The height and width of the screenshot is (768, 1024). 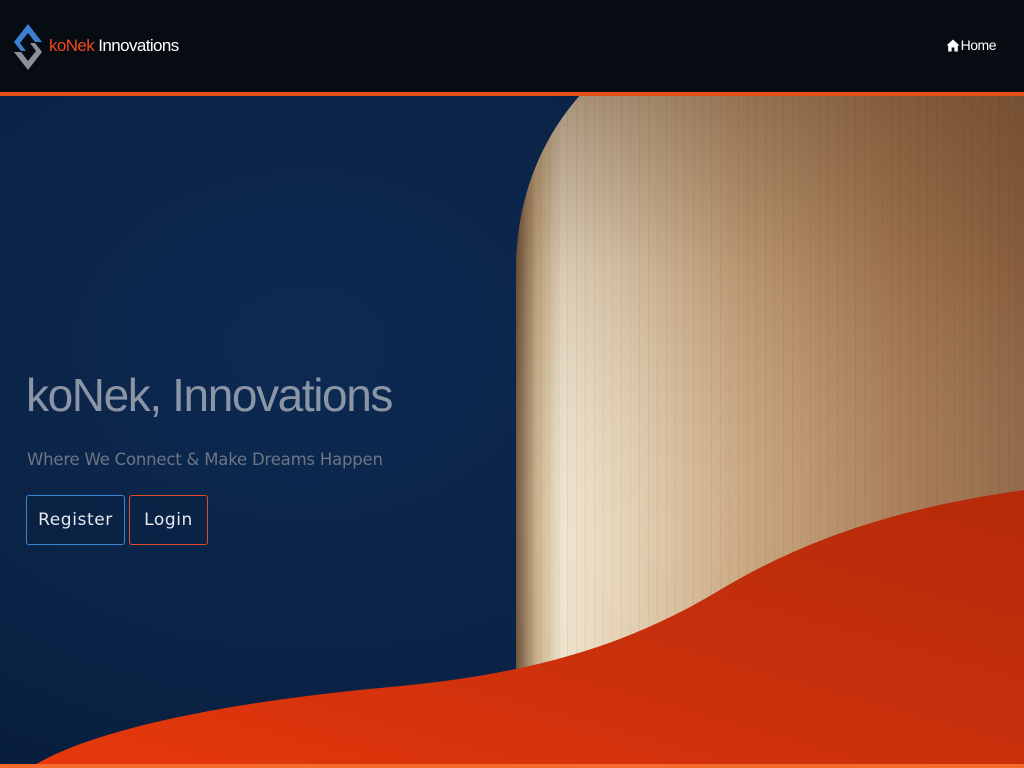 What do you see at coordinates (512, 766) in the screenshot?
I see `bottom-accent-line` at bounding box center [512, 766].